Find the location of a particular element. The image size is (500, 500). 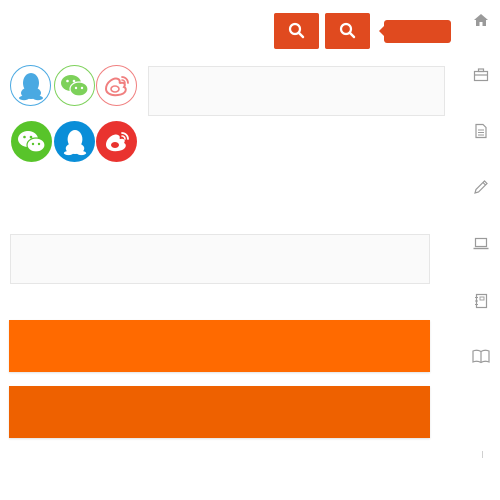

document-icon is located at coordinates (481, 131).